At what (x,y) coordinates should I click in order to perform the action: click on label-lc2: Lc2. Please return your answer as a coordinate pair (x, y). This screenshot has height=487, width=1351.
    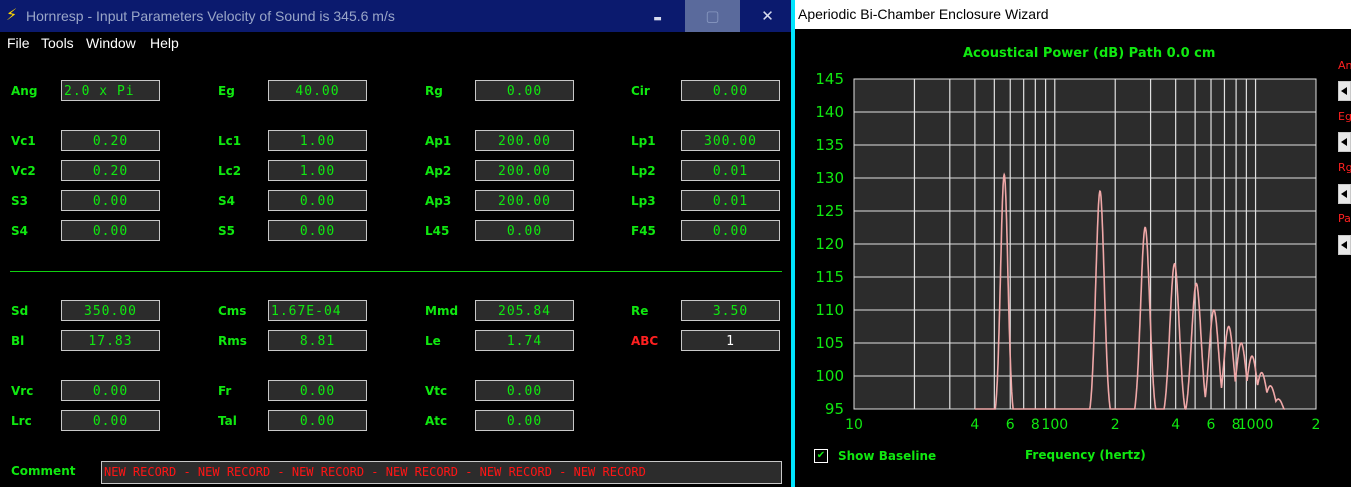
    Looking at the image, I should click on (230, 171).